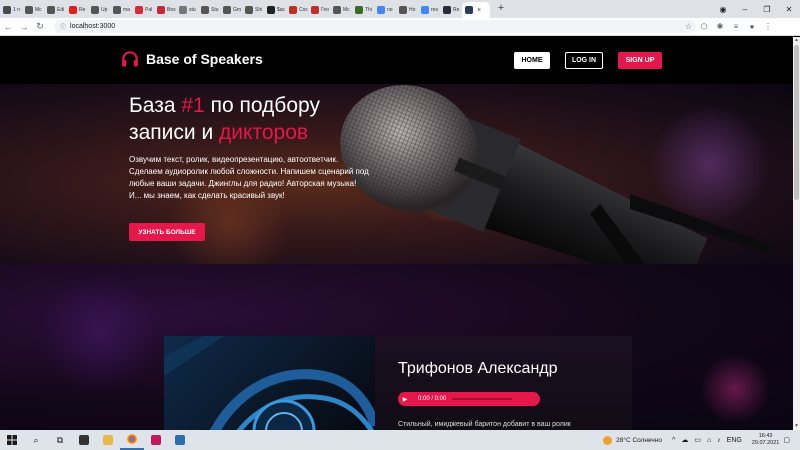 This screenshot has height=450, width=800. I want to click on browser-tab: Ho, so click(407, 10).